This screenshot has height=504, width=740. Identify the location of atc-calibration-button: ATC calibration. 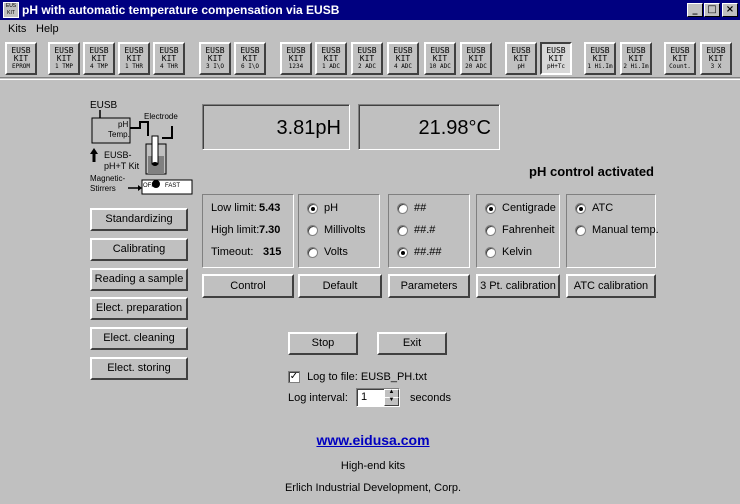
(611, 286).